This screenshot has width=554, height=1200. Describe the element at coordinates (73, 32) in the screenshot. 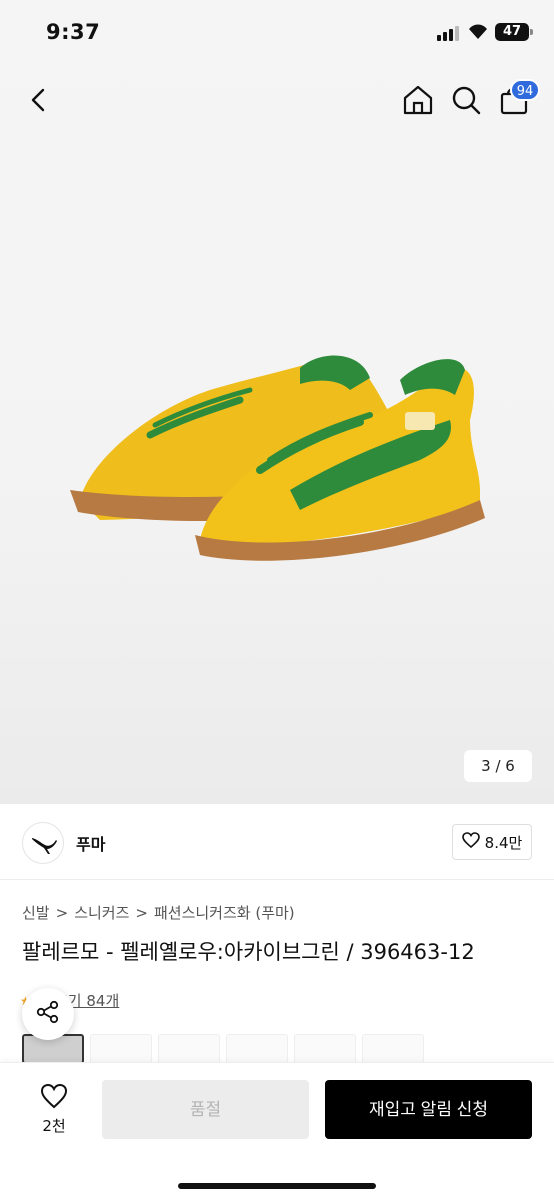

I see `status-time: 9:37` at that location.